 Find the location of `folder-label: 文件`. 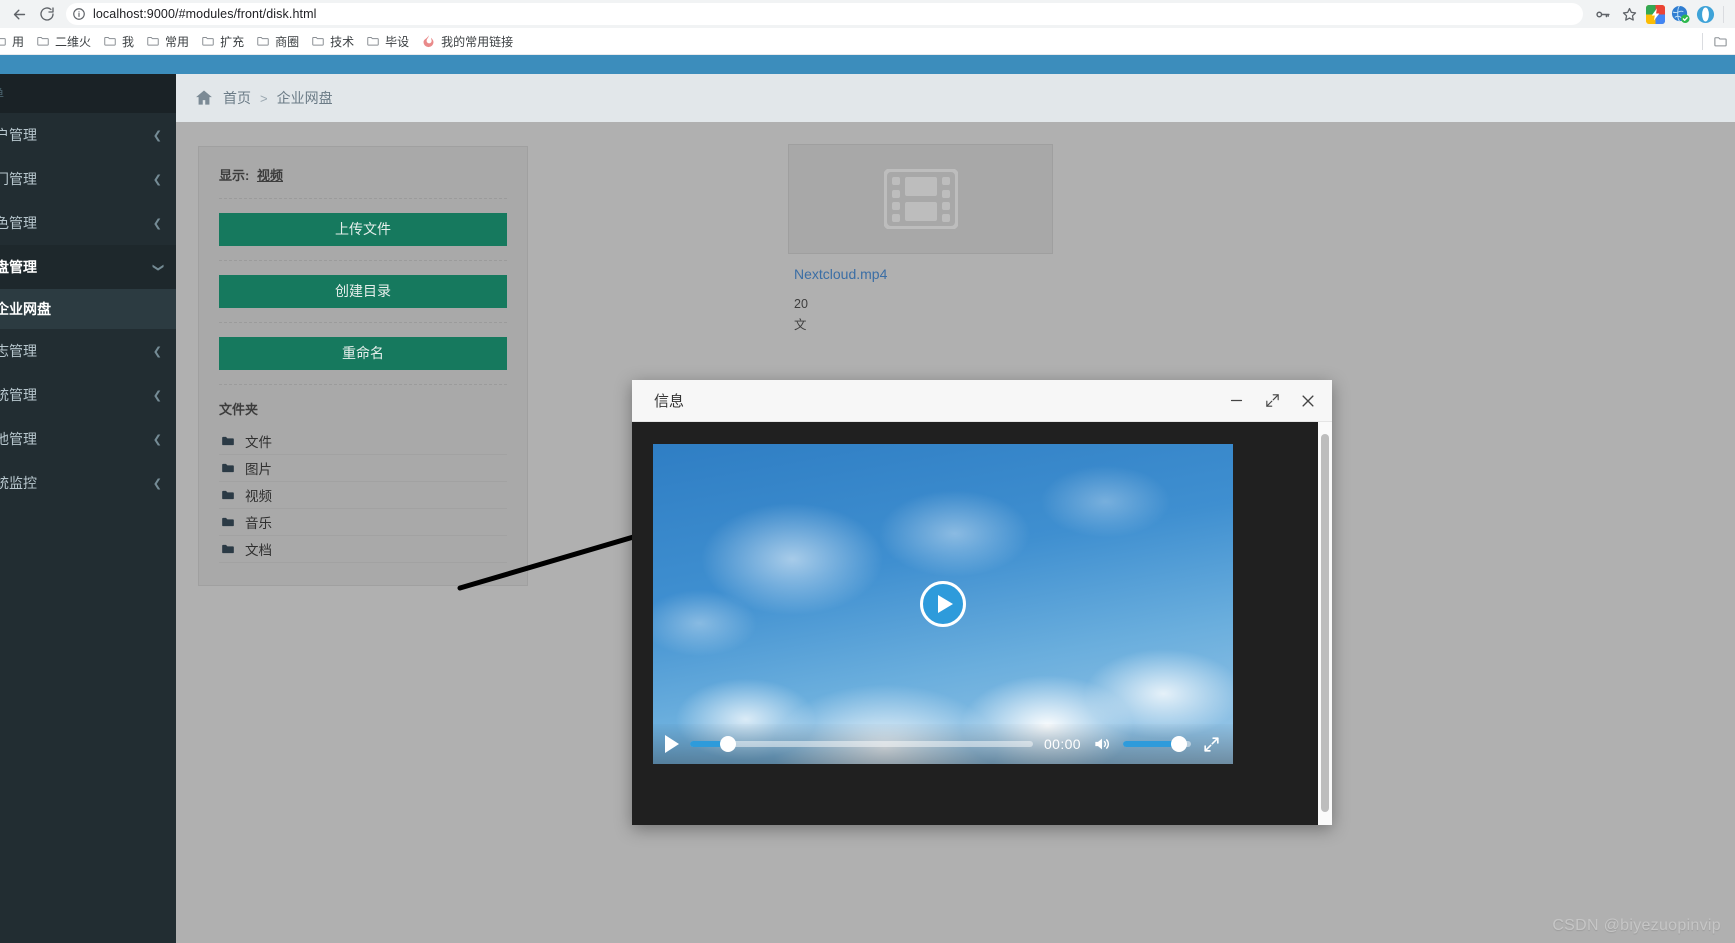

folder-label: 文件 is located at coordinates (258, 442).